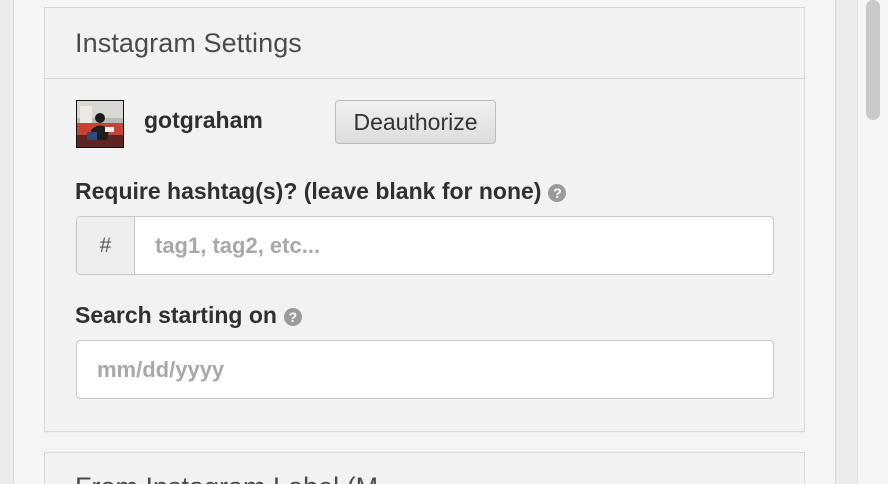 This screenshot has width=888, height=484. I want to click on profile-photo-icon, so click(100, 124).